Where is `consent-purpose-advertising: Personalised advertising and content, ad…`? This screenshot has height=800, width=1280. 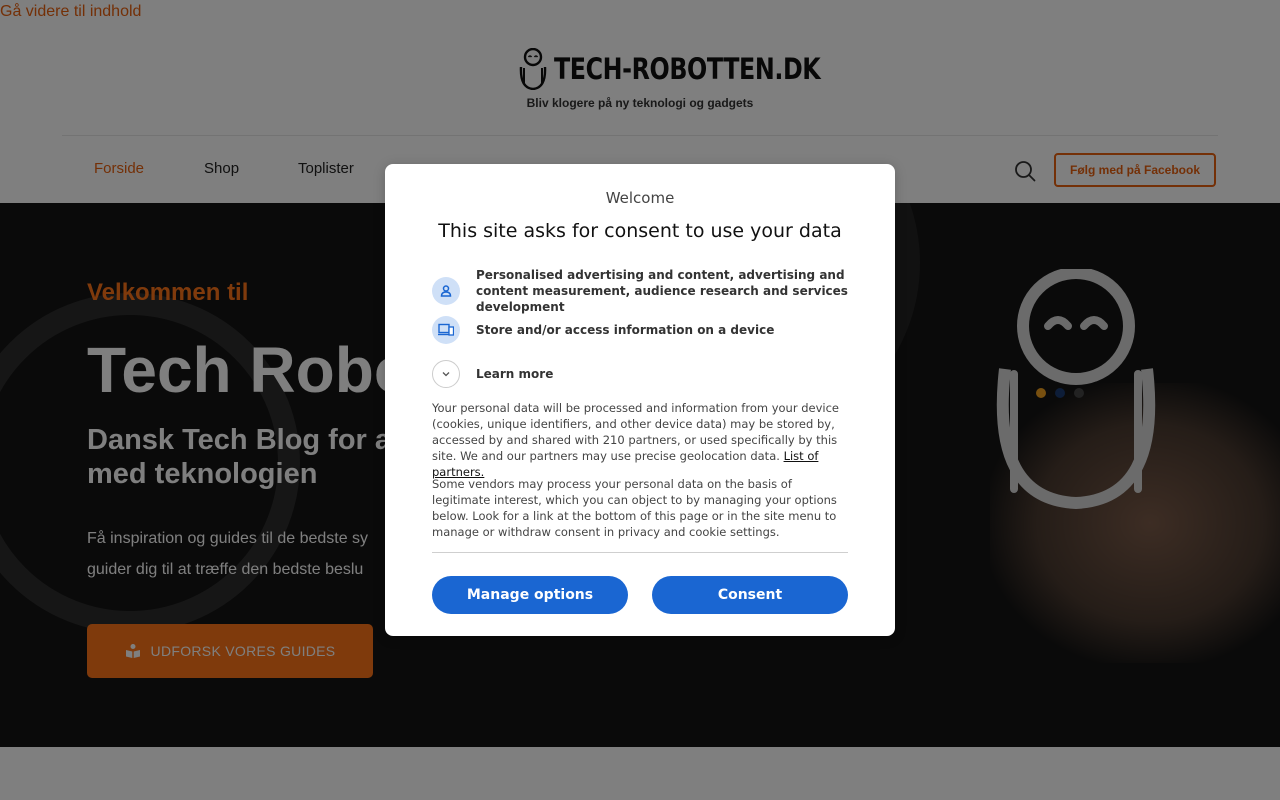
consent-purpose-advertising: Personalised advertising and content, ad… is located at coordinates (644, 291).